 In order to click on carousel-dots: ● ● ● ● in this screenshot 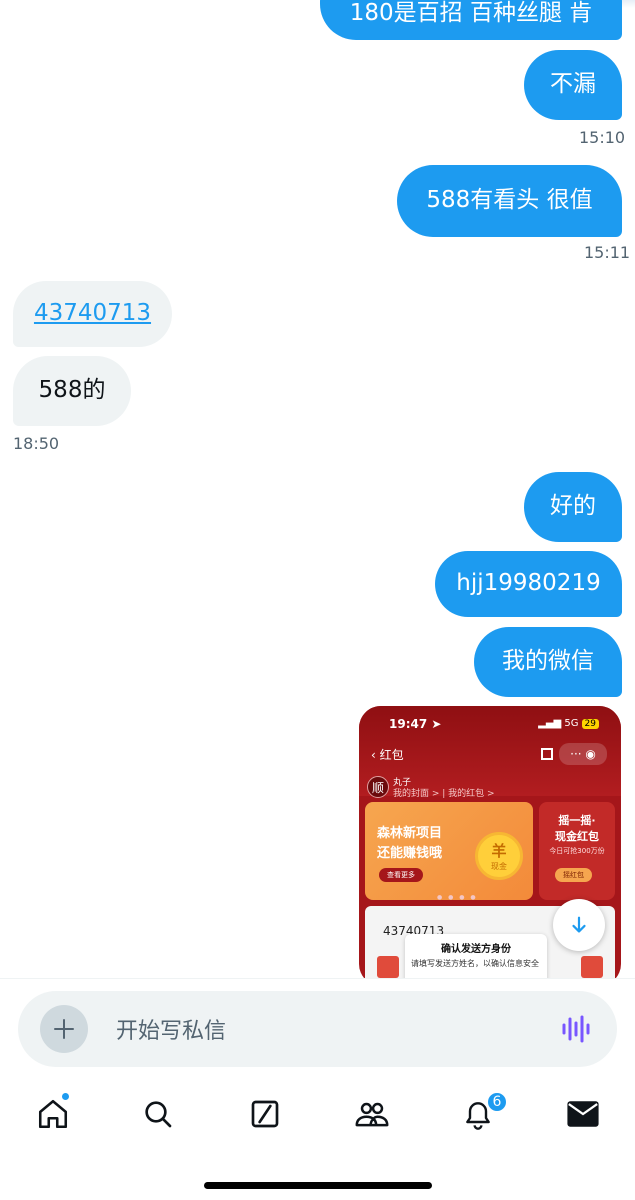, I will do `click(457, 897)`.